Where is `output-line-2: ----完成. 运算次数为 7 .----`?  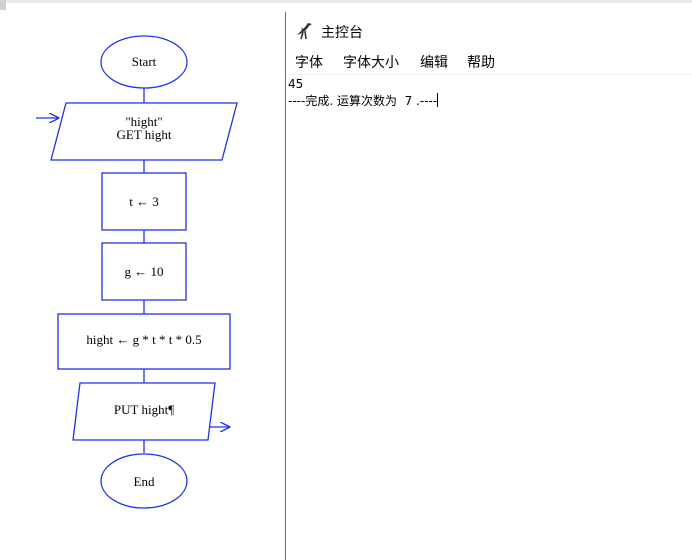
output-line-2: ----完成. 运算次数为 7 .---- is located at coordinates (363, 101).